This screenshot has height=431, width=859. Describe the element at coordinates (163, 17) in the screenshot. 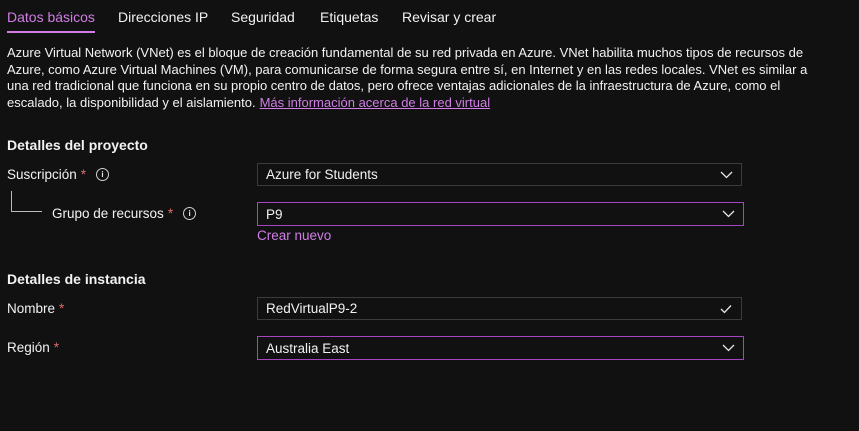

I see `tab-direcciones-ip: Direcciones IP` at that location.